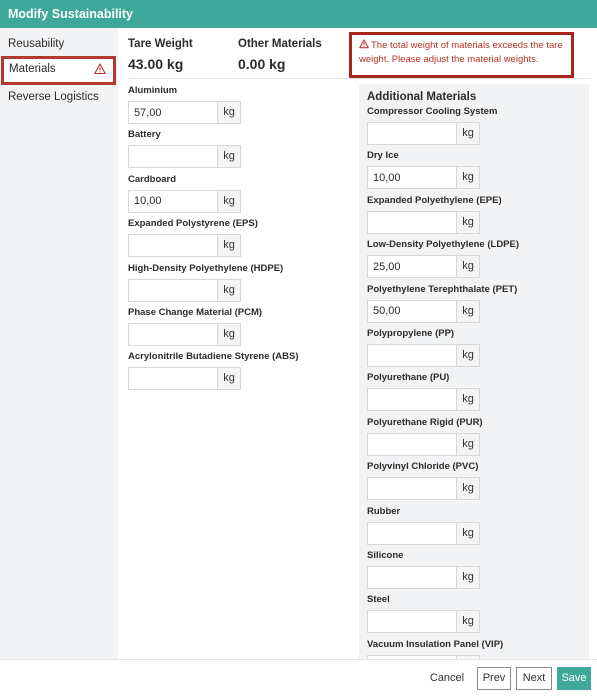 This screenshot has height=699, width=597. What do you see at coordinates (144, 135) in the screenshot?
I see `battery-label: Battery` at bounding box center [144, 135].